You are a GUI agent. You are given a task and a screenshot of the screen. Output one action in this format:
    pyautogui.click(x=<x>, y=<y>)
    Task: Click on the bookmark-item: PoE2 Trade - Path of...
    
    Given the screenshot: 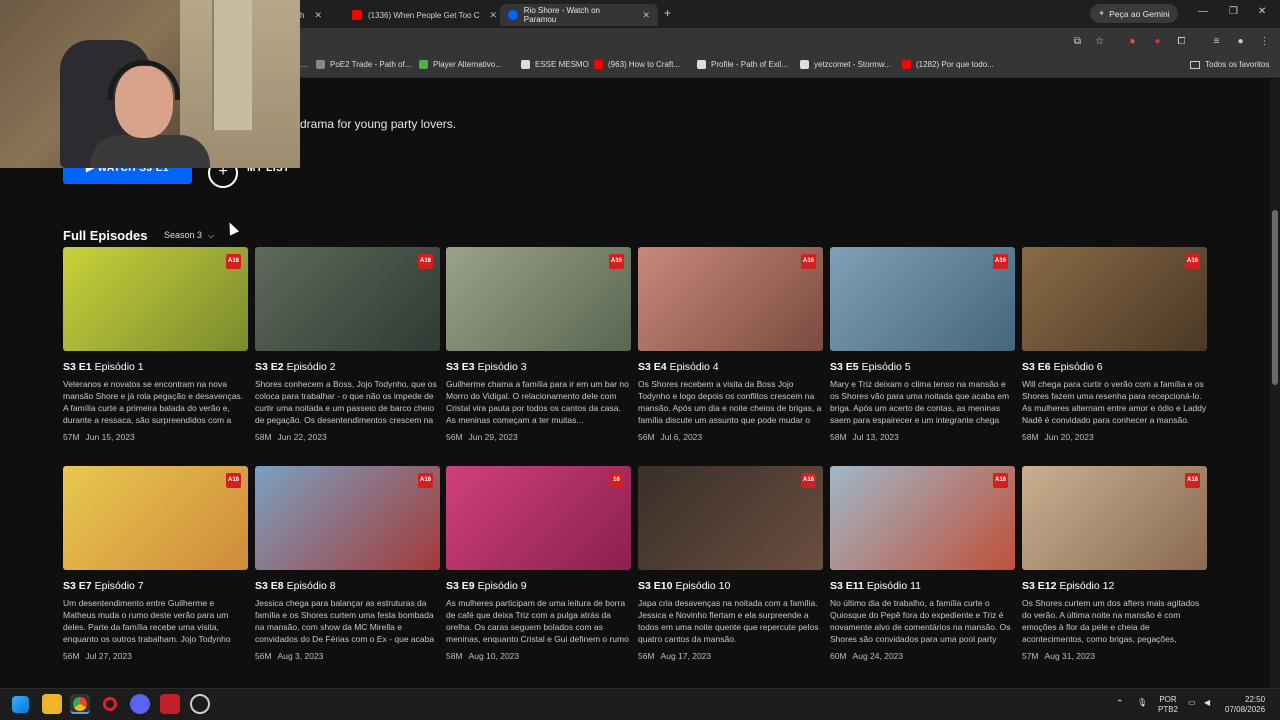 What is the action you would take?
    pyautogui.click(x=363, y=64)
    